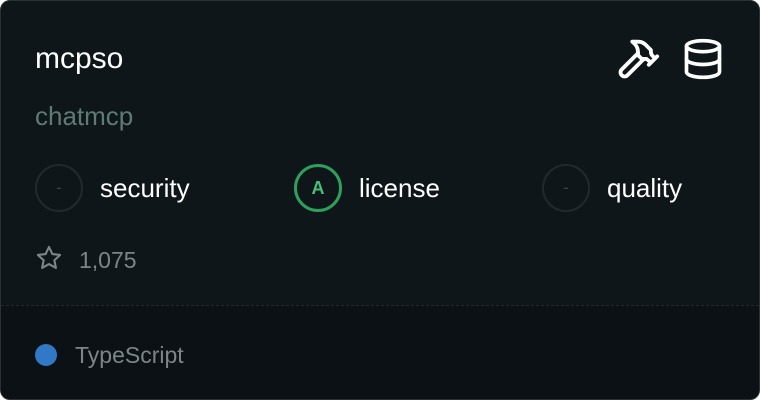 The image size is (760, 400). I want to click on language-name: TypeScript, so click(129, 354).